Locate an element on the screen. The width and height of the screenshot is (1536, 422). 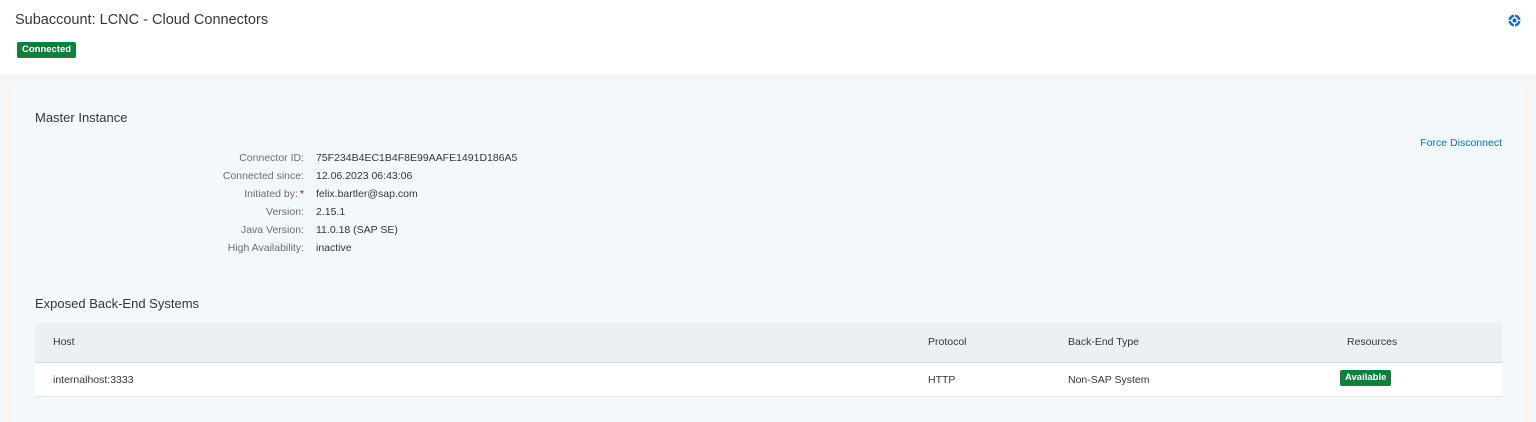
detail-label: Initiated by: * is located at coordinates (274, 194).